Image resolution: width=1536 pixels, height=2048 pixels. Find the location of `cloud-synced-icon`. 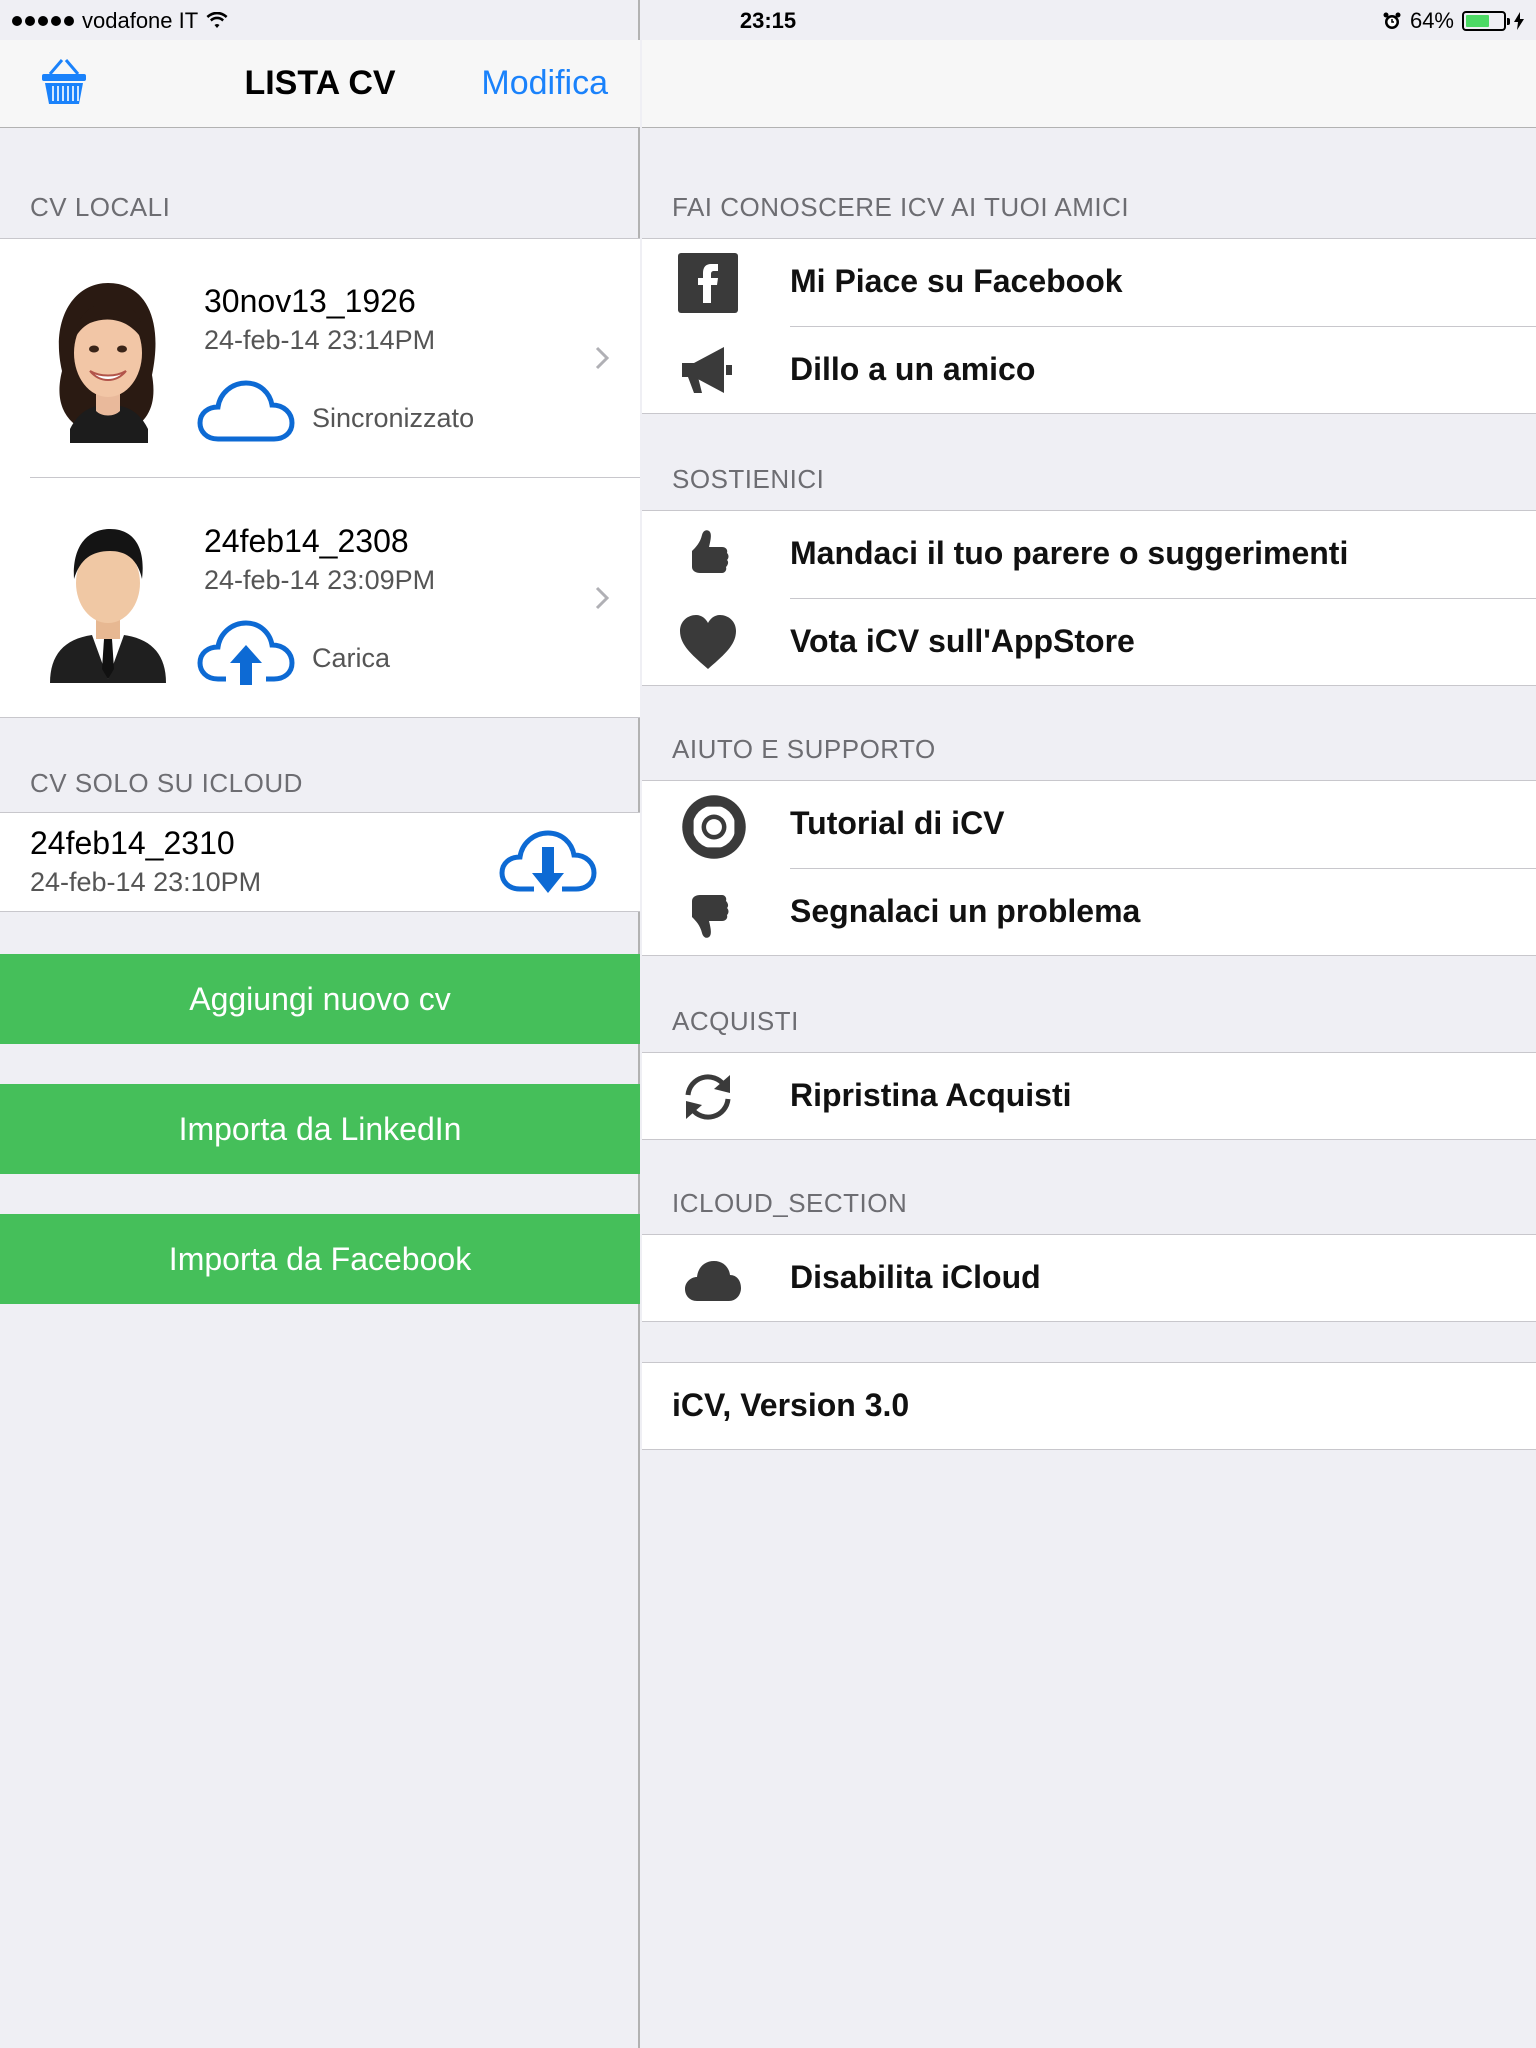

cloud-synced-icon is located at coordinates (246, 411).